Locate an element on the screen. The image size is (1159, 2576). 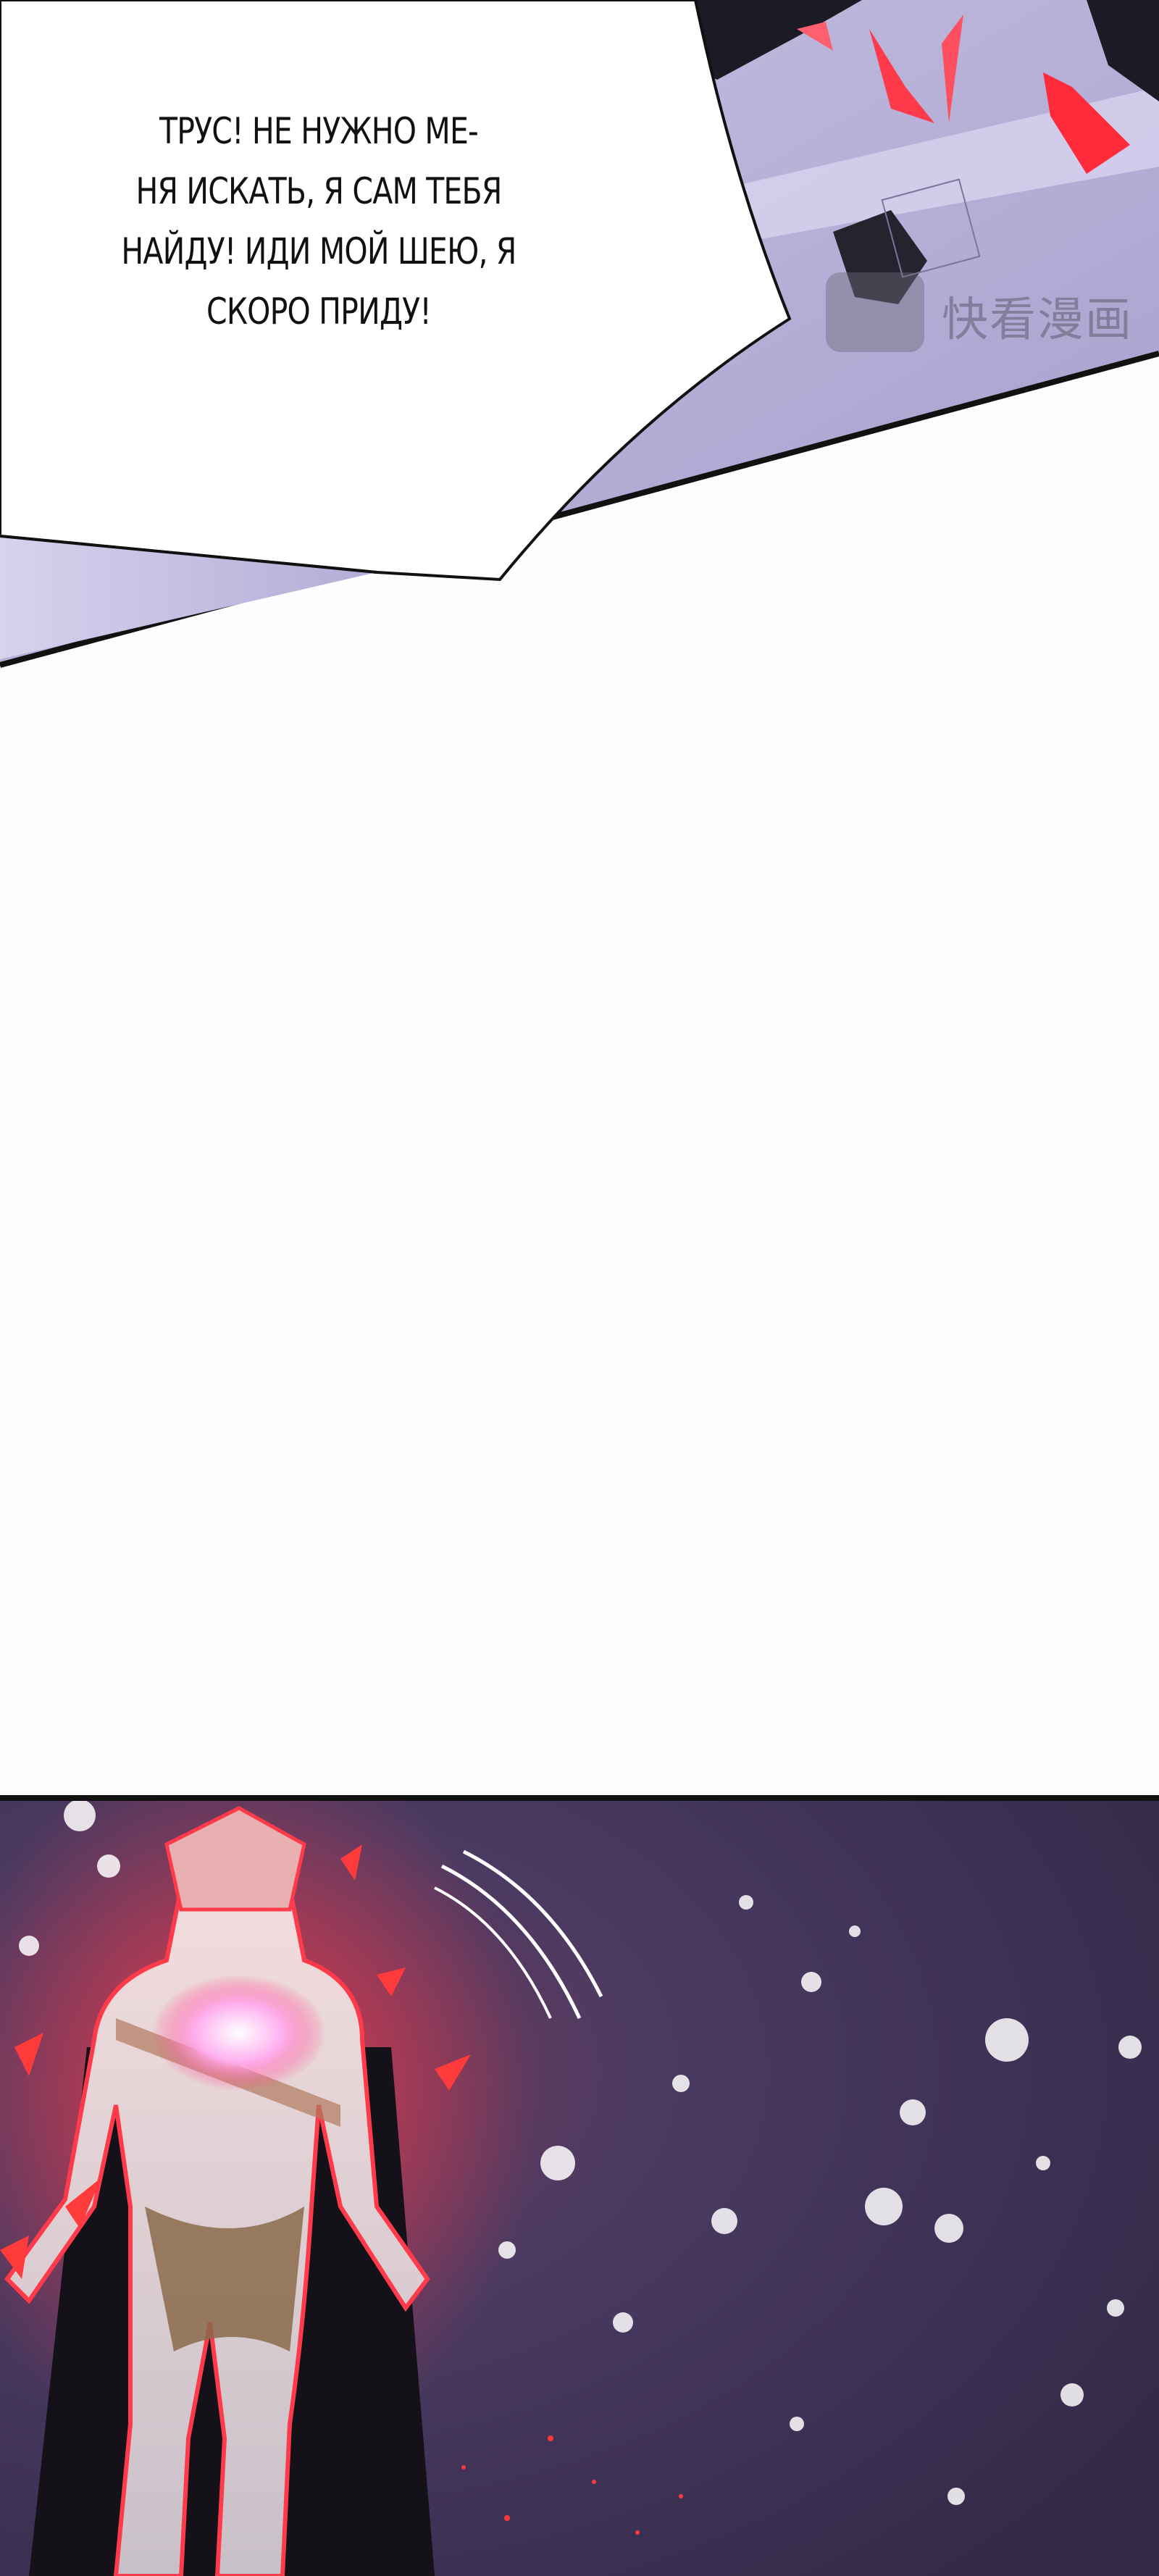
chest-core-glow is located at coordinates (239, 2033).